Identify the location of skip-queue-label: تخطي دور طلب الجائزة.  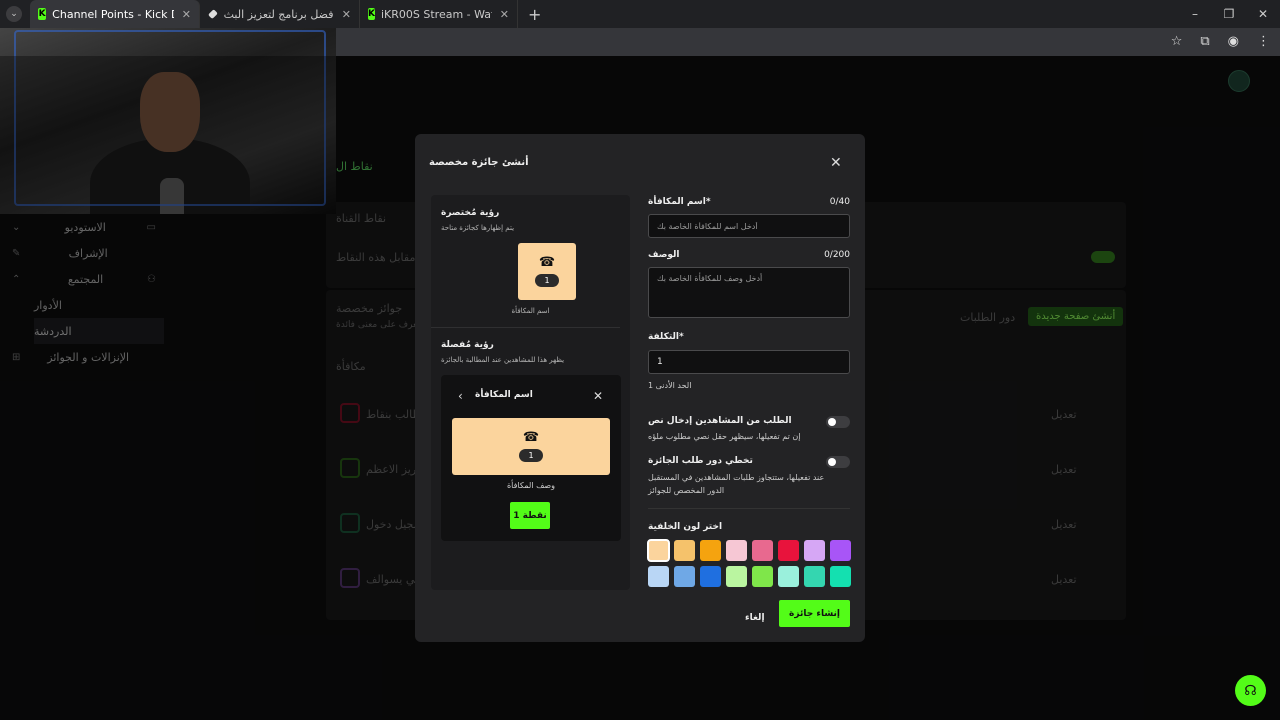
(700, 461).